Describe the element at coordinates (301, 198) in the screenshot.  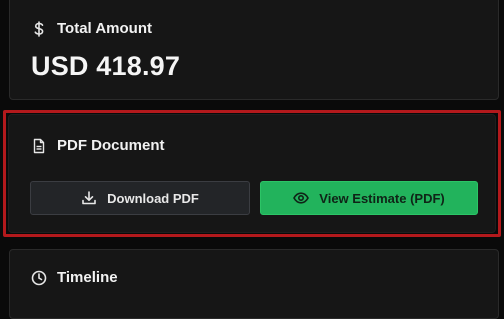
I see `eye-icon` at that location.